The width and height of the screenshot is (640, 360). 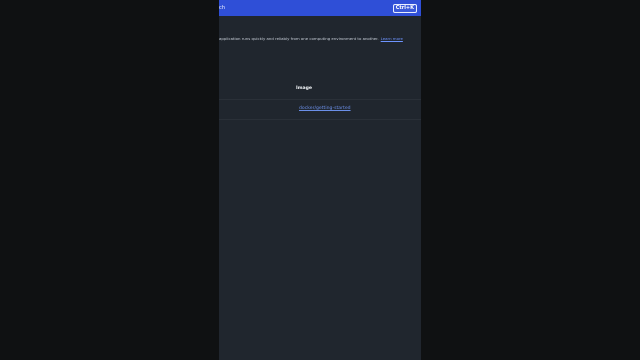 I want to click on search-bar-text: ch, so click(x=222, y=8).